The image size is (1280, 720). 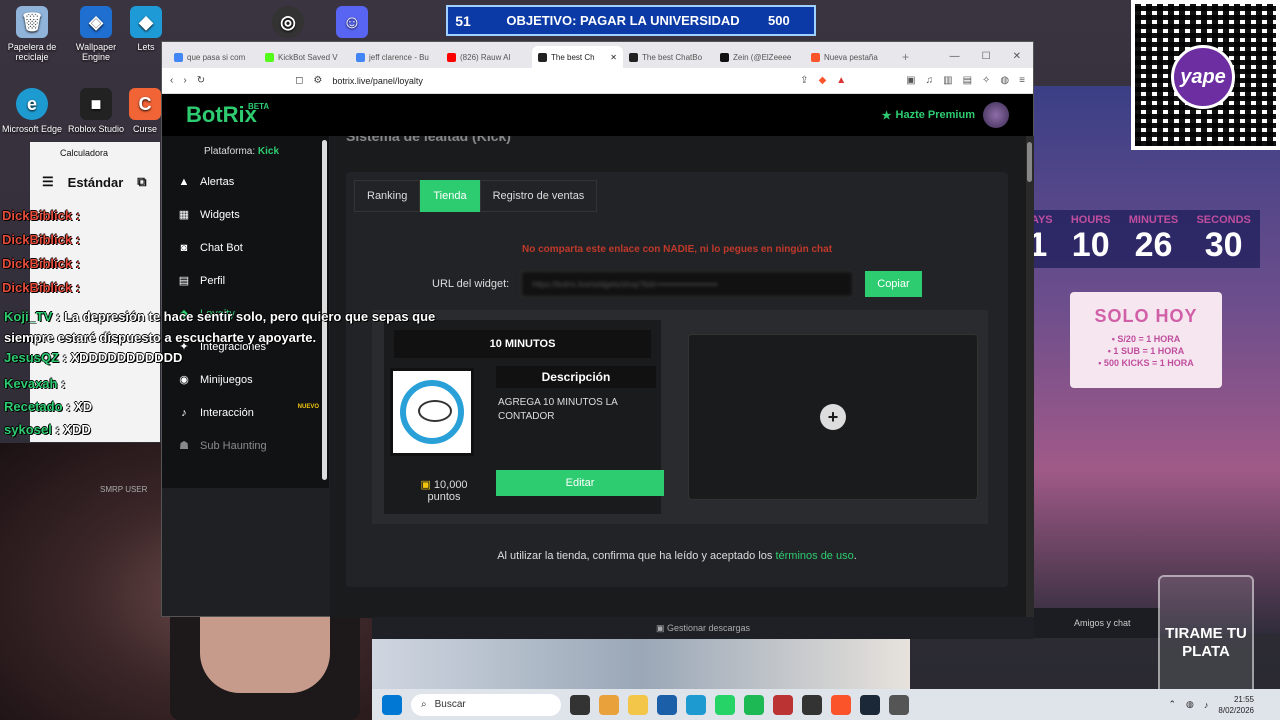 I want to click on task-view-icon, so click(x=580, y=704).